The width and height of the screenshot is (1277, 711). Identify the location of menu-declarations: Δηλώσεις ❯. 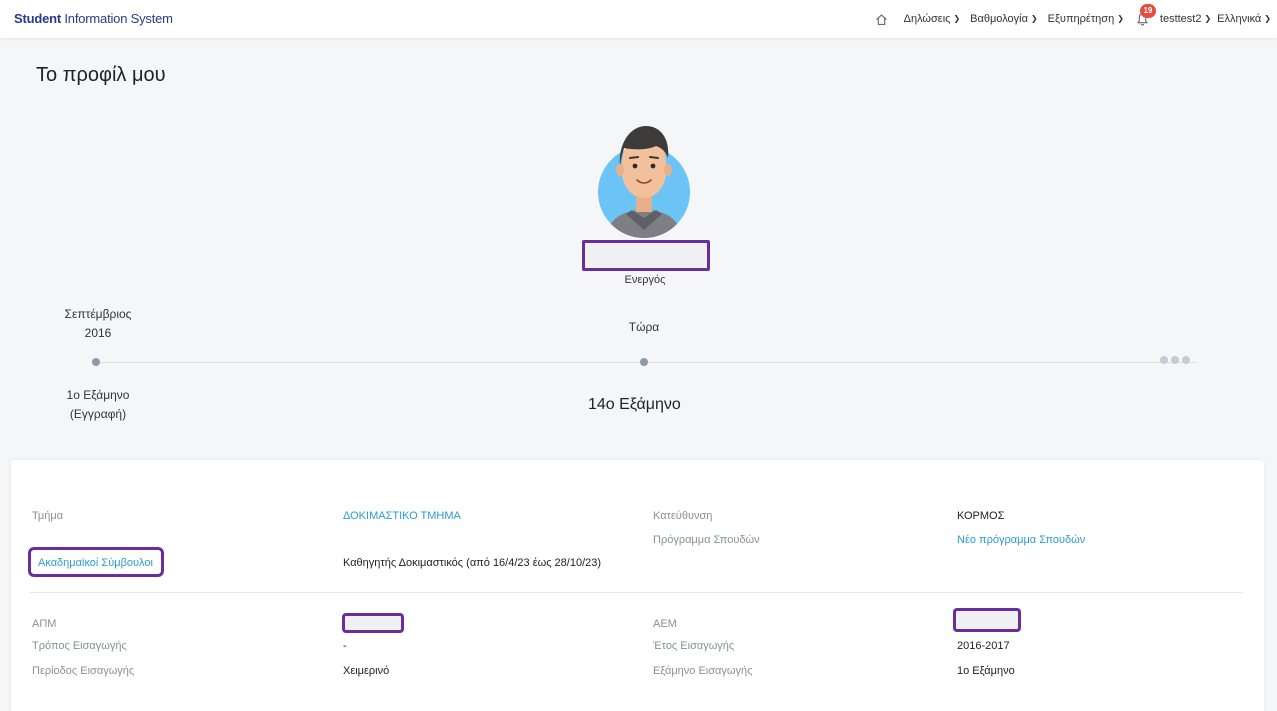
(932, 19).